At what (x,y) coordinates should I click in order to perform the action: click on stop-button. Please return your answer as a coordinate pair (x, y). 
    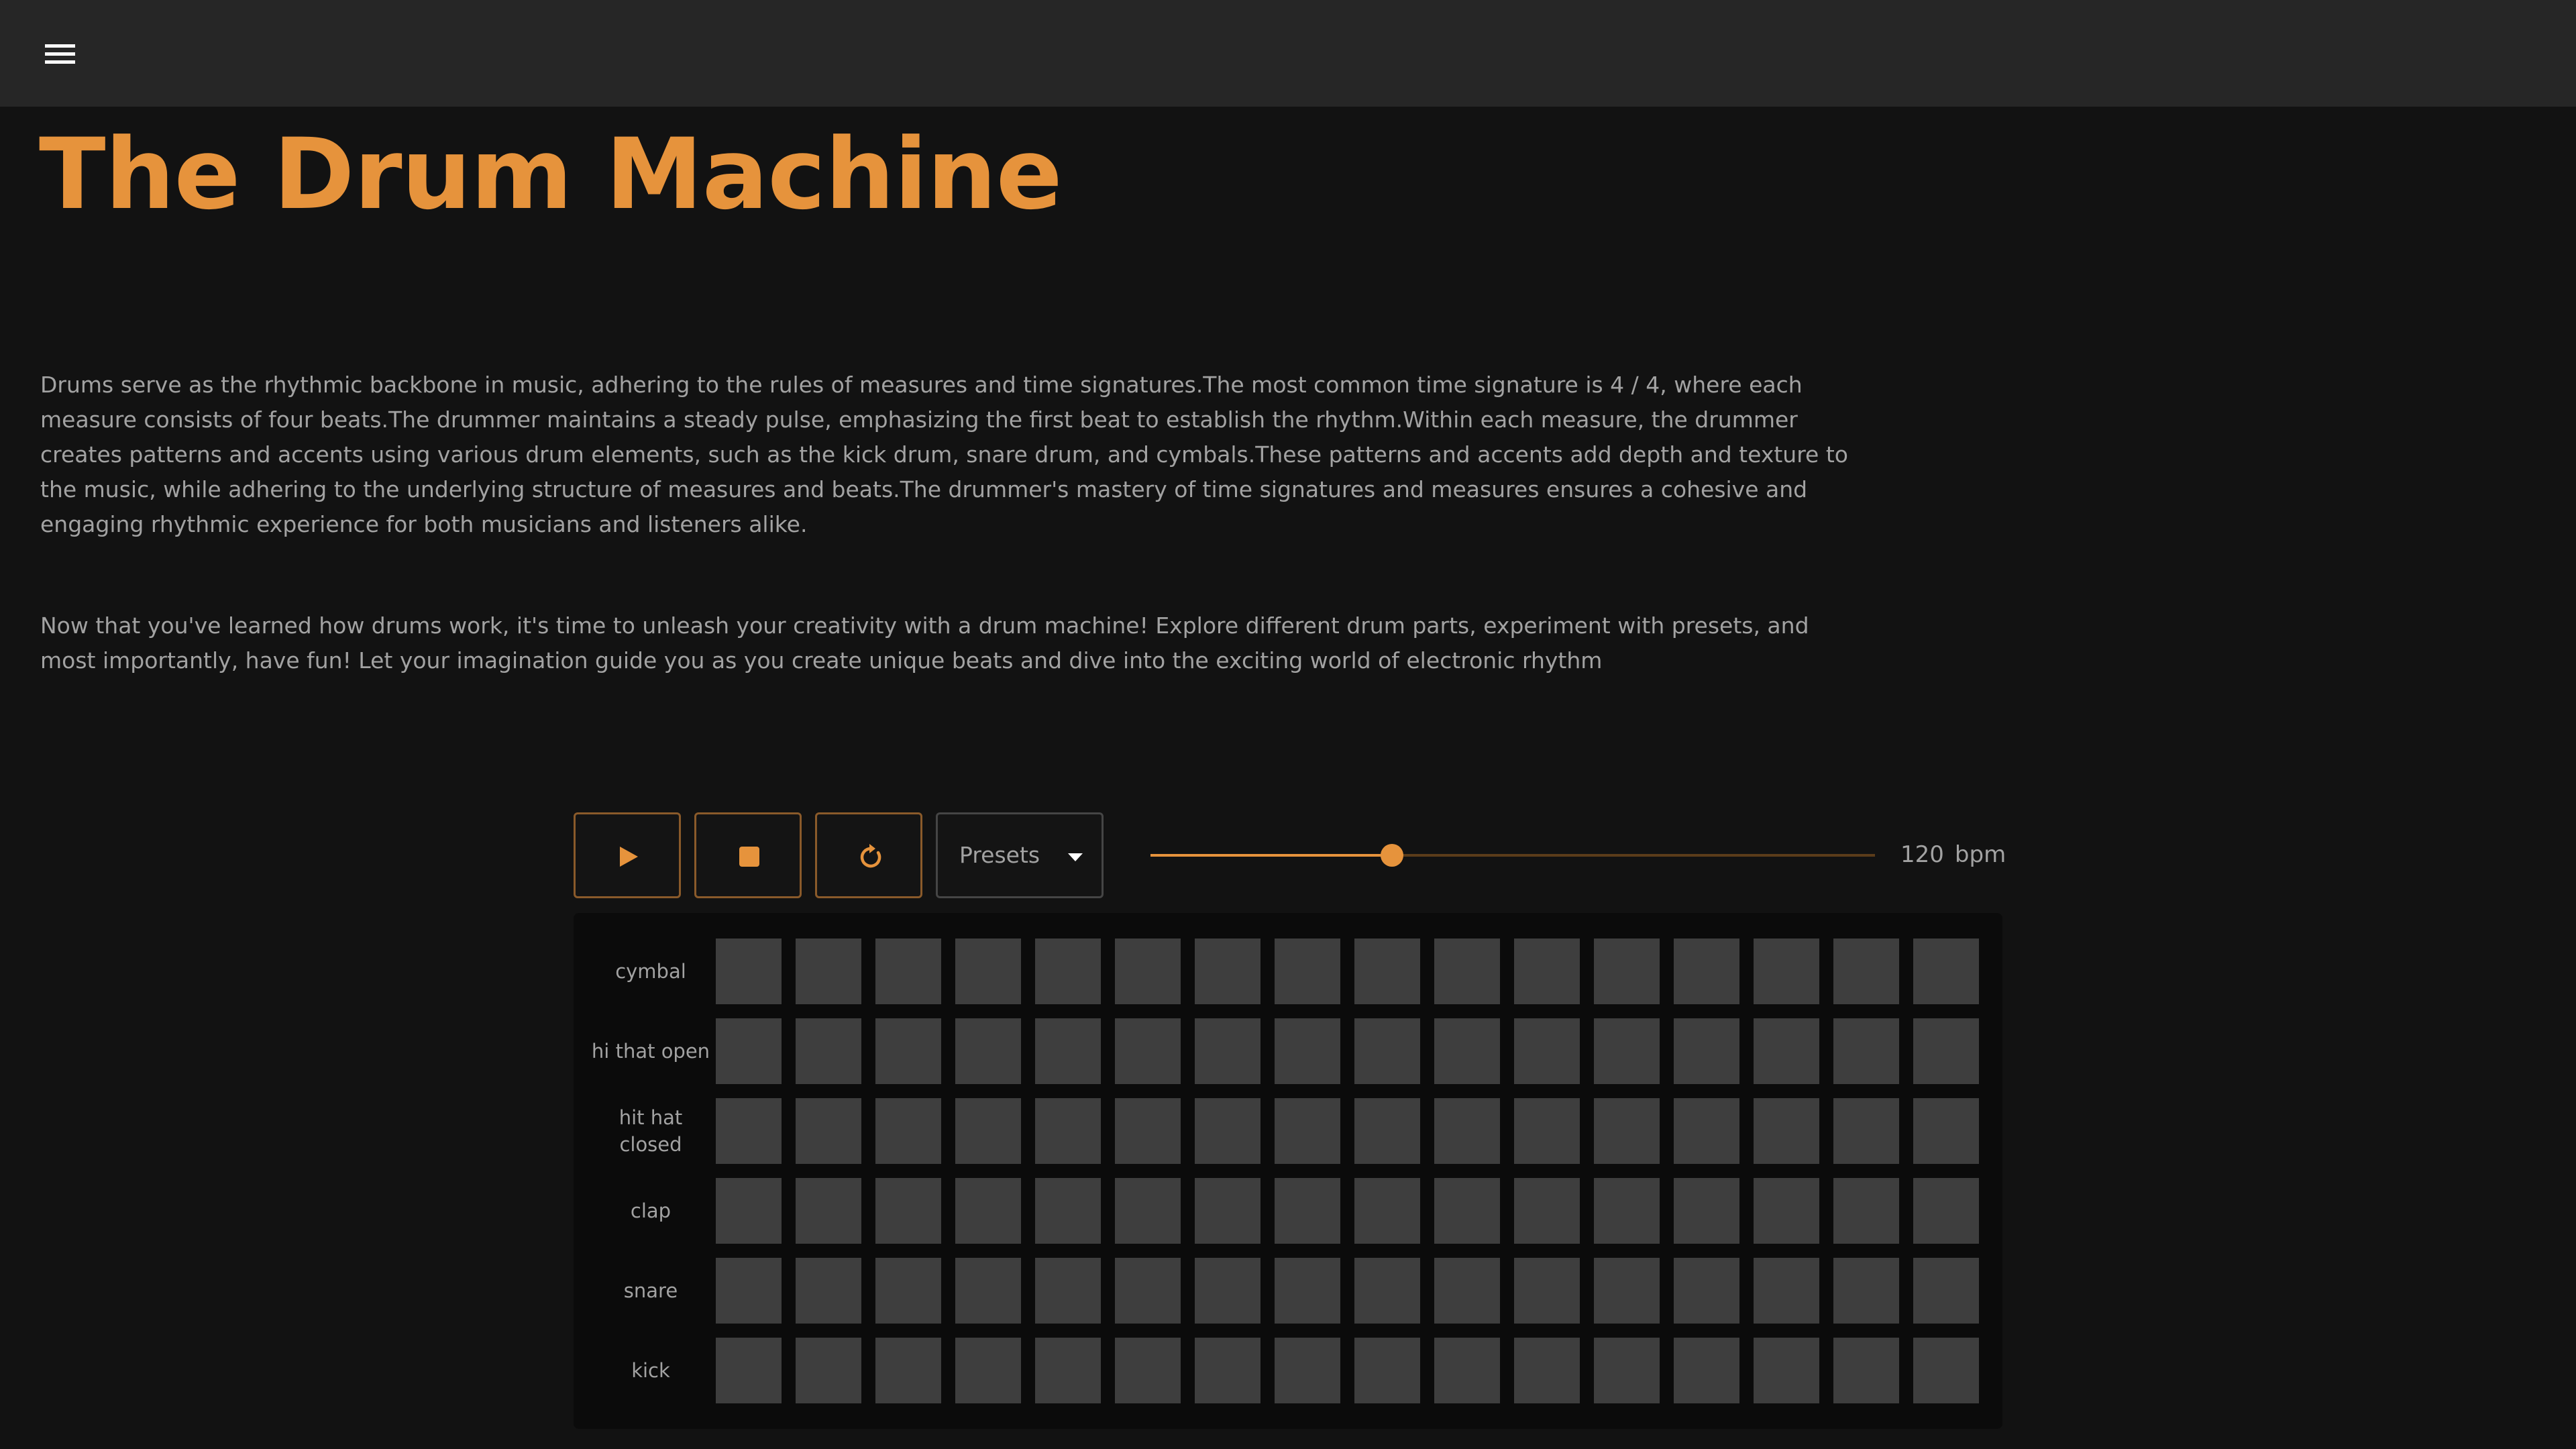
    Looking at the image, I should click on (748, 855).